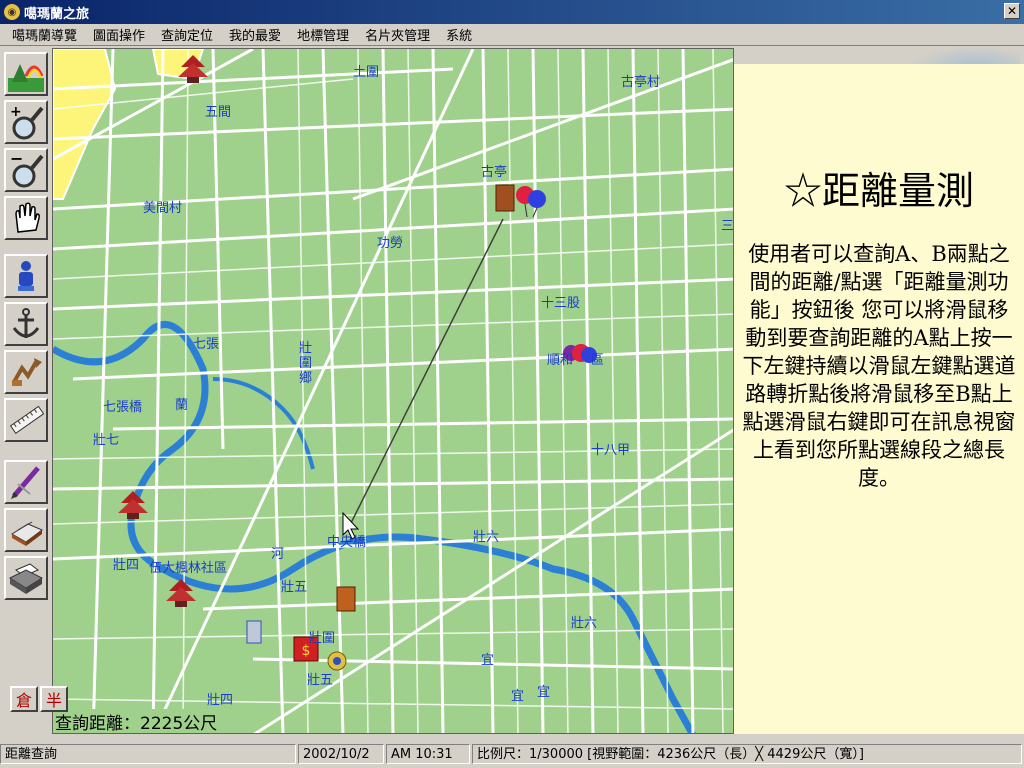 The width and height of the screenshot is (1024, 768). I want to click on person-icon, so click(26, 276).